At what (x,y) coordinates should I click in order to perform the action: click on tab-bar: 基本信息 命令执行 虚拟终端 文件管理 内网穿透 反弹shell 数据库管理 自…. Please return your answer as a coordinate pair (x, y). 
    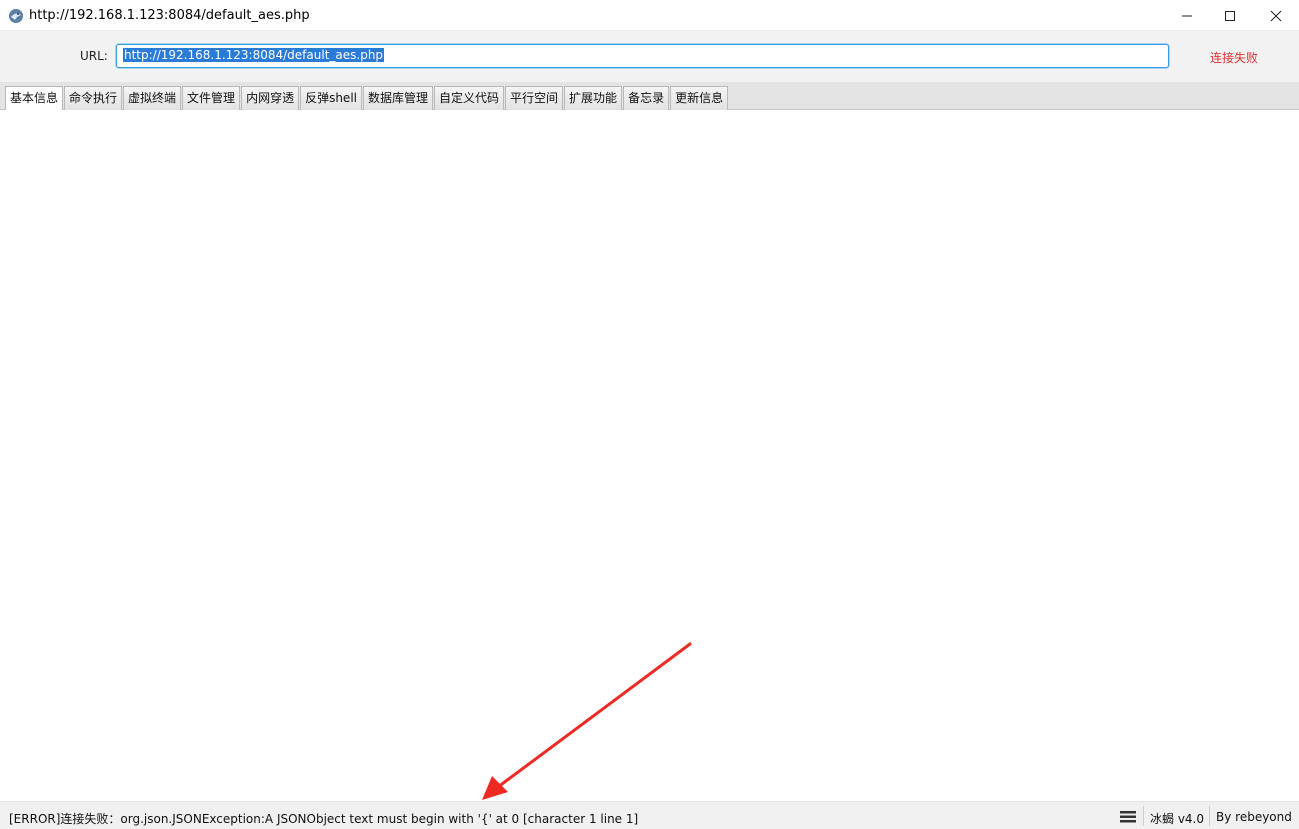
    Looking at the image, I should click on (649, 96).